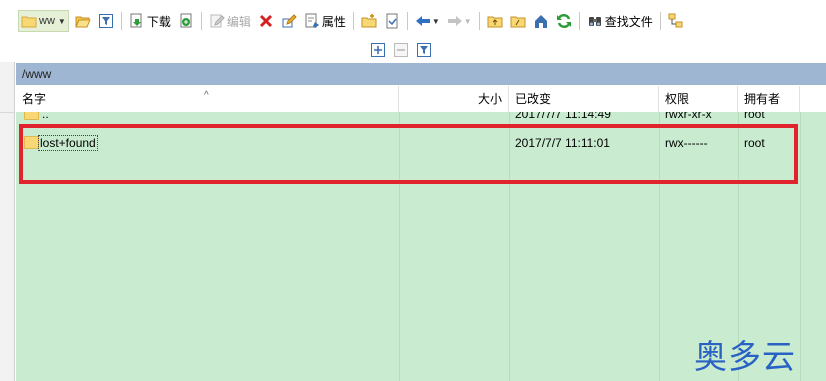  I want to click on arrow-right-icon, so click(455, 21).